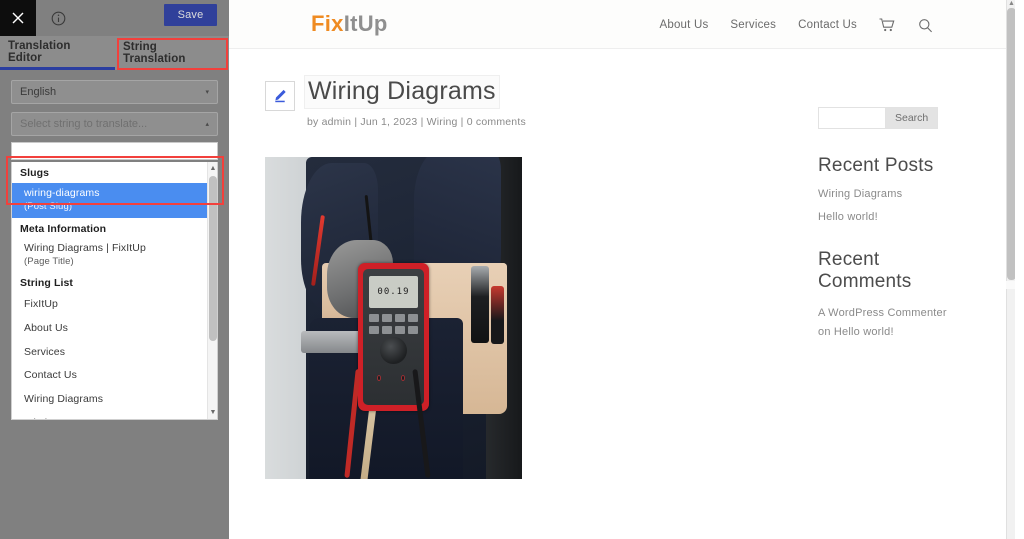 This screenshot has width=1024, height=539. I want to click on dropdown-item-about-us: About Us, so click(109, 329).